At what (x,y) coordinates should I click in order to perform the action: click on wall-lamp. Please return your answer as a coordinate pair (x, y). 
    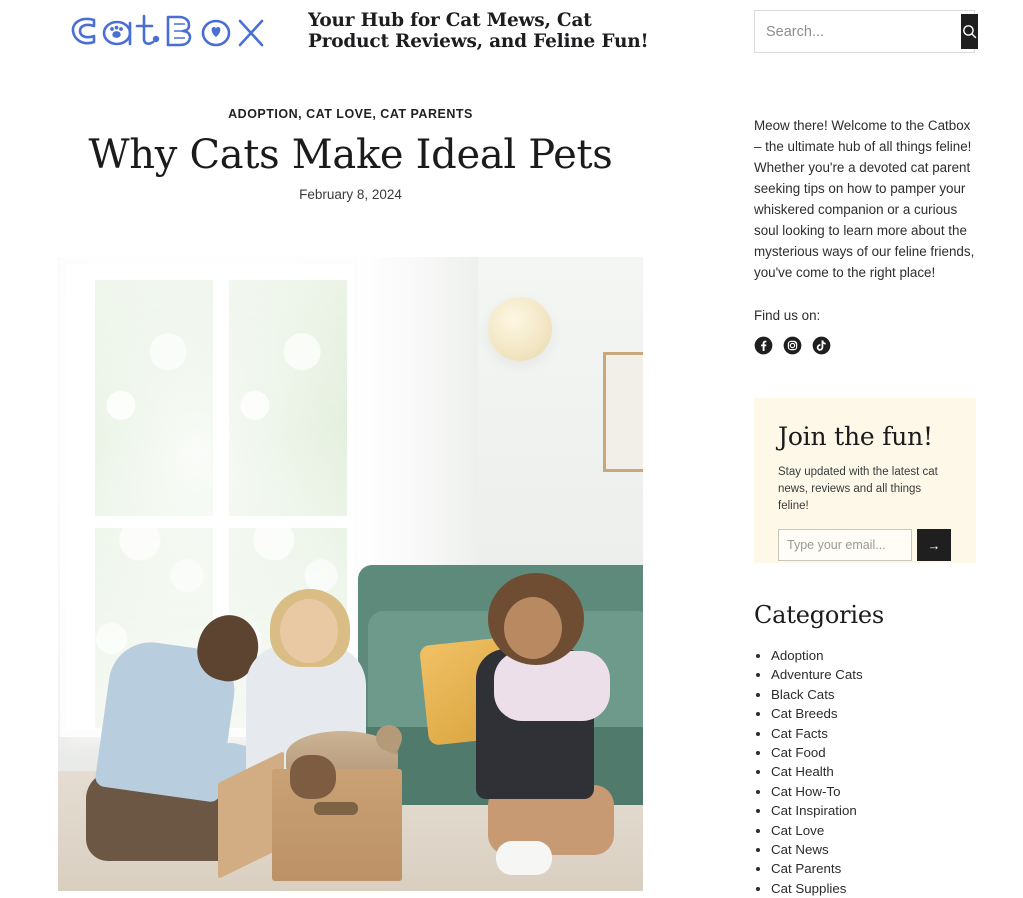
    Looking at the image, I should click on (520, 329).